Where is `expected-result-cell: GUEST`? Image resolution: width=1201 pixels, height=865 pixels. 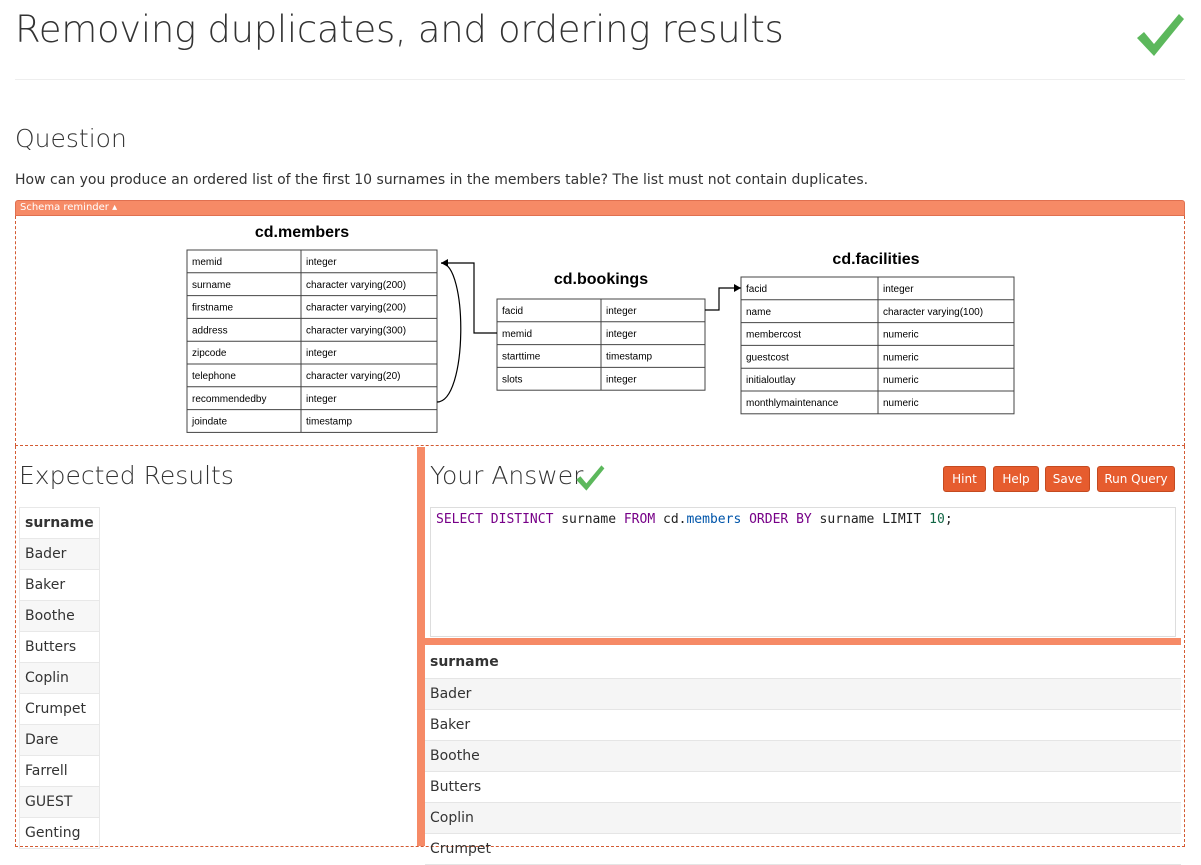
expected-result-cell: GUEST is located at coordinates (59, 802).